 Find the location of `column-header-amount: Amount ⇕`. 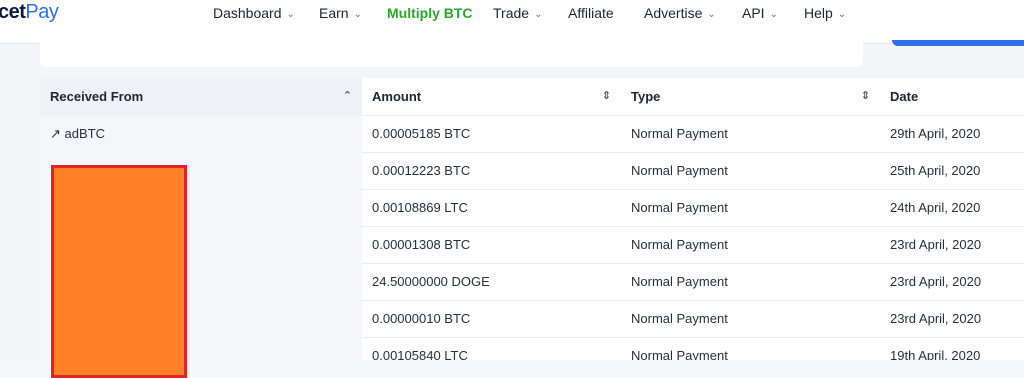

column-header-amount: Amount ⇕ is located at coordinates (491, 96).